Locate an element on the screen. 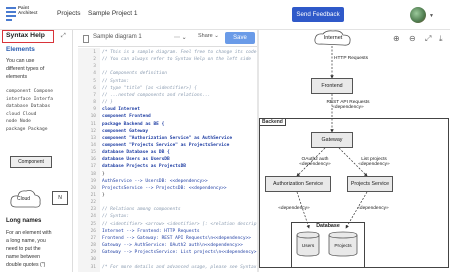 The width and height of the screenshot is (450, 272). cloud-sample-label: Cloud is located at coordinates (24, 199).